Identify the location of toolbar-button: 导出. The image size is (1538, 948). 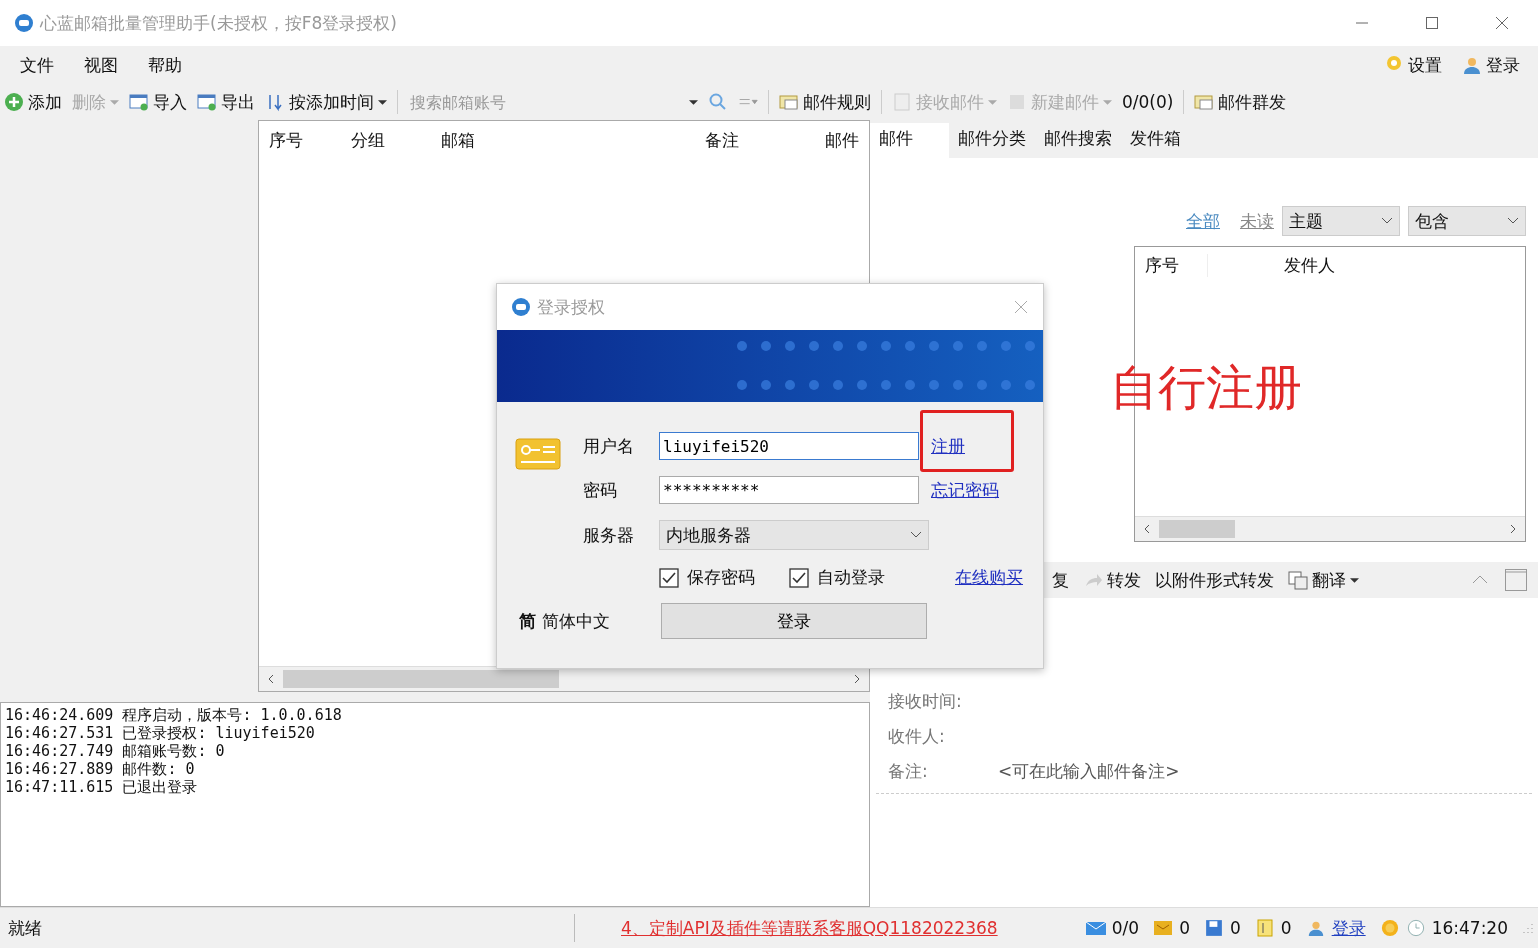
(238, 102).